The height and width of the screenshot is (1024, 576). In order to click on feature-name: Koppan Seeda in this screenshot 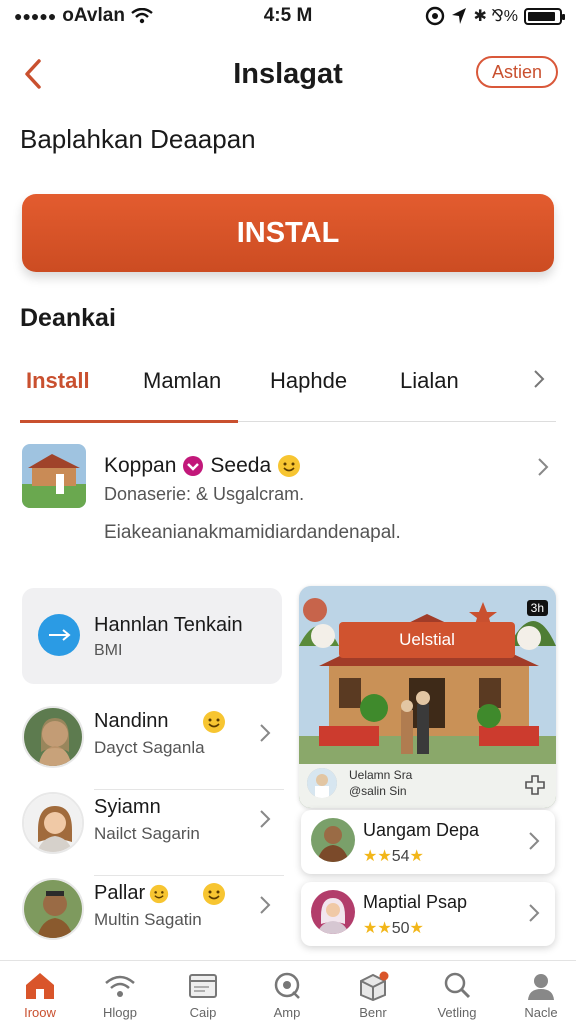, I will do `click(202, 466)`.